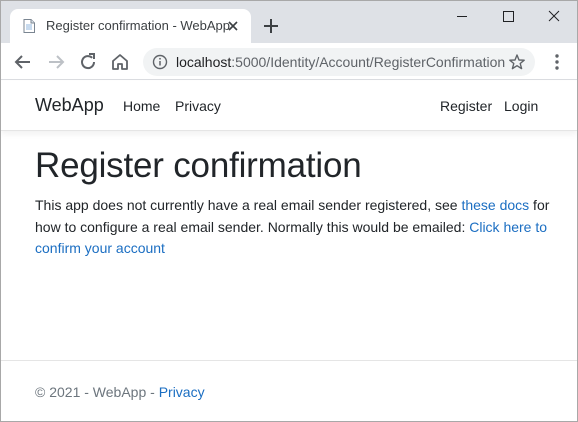  What do you see at coordinates (182, 392) in the screenshot?
I see `footer-privacy-link: Privacy` at bounding box center [182, 392].